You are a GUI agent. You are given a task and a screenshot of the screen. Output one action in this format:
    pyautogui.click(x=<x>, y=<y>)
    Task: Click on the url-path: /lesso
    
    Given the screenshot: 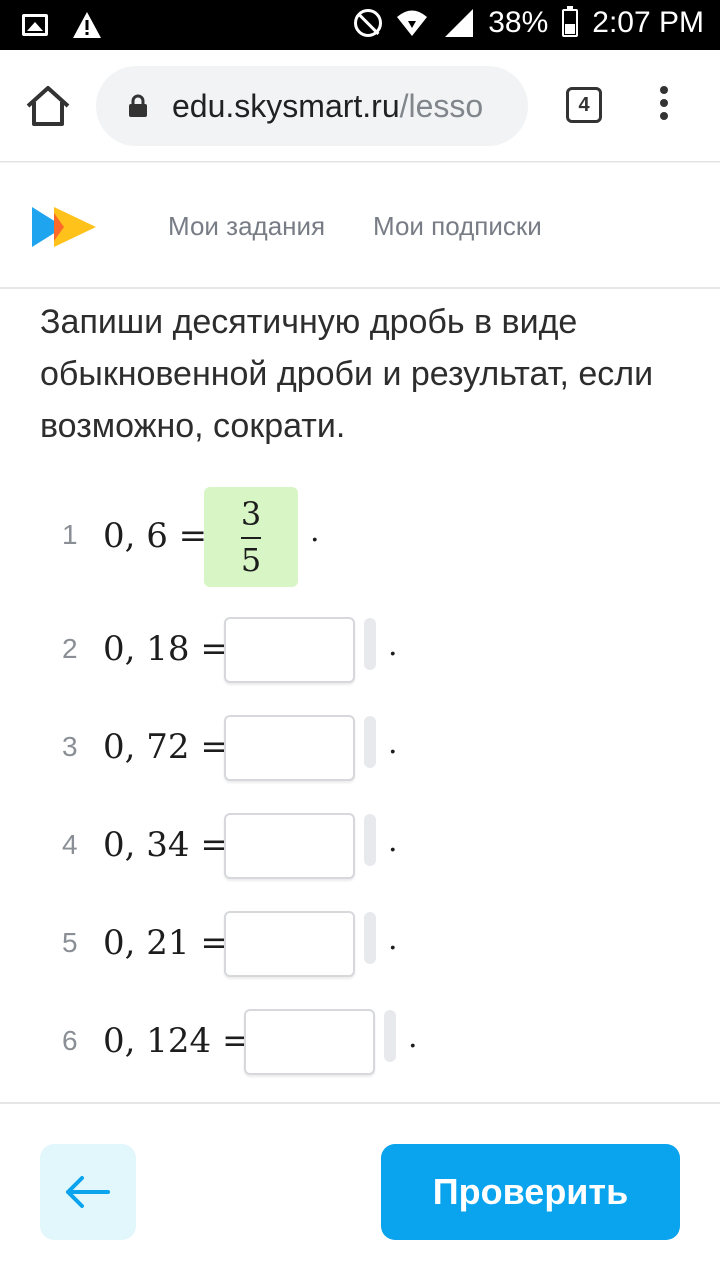 What is the action you would take?
    pyautogui.click(x=441, y=106)
    